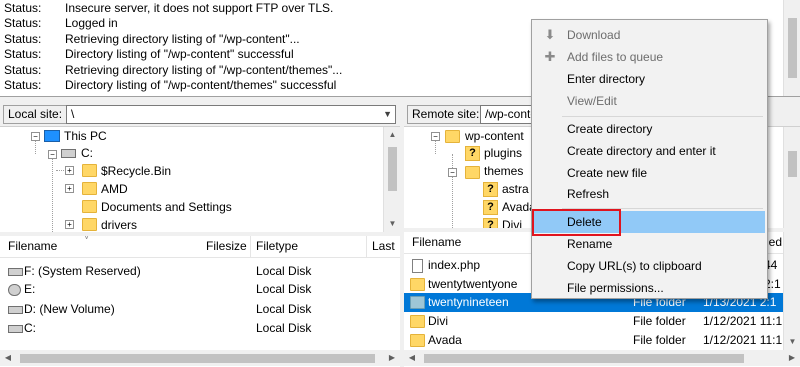 This screenshot has height=367, width=800. I want to click on local-site-label: Local site:, so click(35, 114).